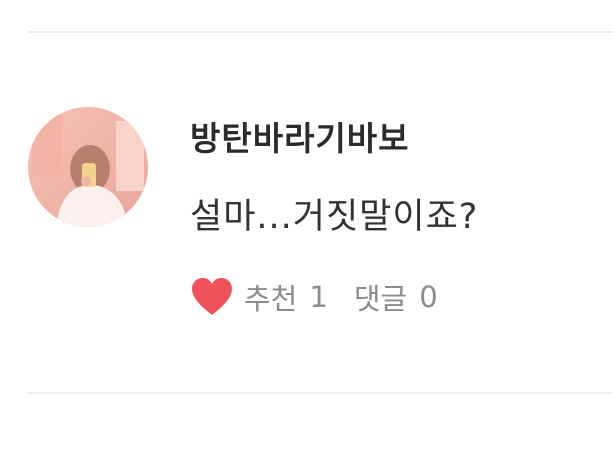  What do you see at coordinates (318, 297) in the screenshot?
I see `like-count: 1` at bounding box center [318, 297].